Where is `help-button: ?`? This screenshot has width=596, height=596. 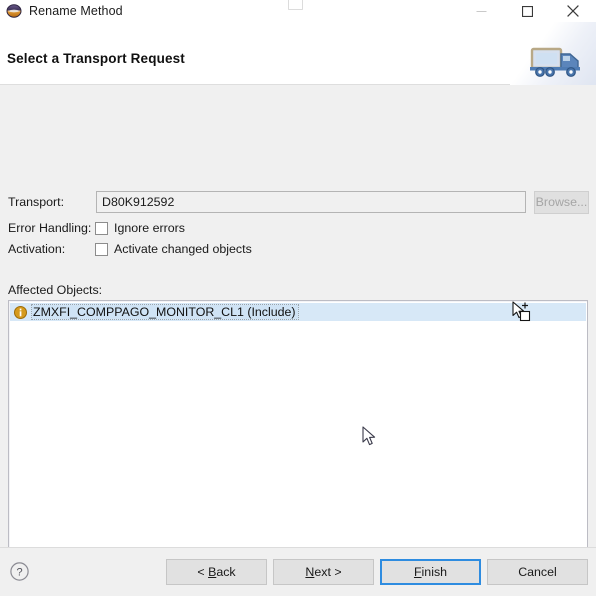 help-button: ? is located at coordinates (19, 571).